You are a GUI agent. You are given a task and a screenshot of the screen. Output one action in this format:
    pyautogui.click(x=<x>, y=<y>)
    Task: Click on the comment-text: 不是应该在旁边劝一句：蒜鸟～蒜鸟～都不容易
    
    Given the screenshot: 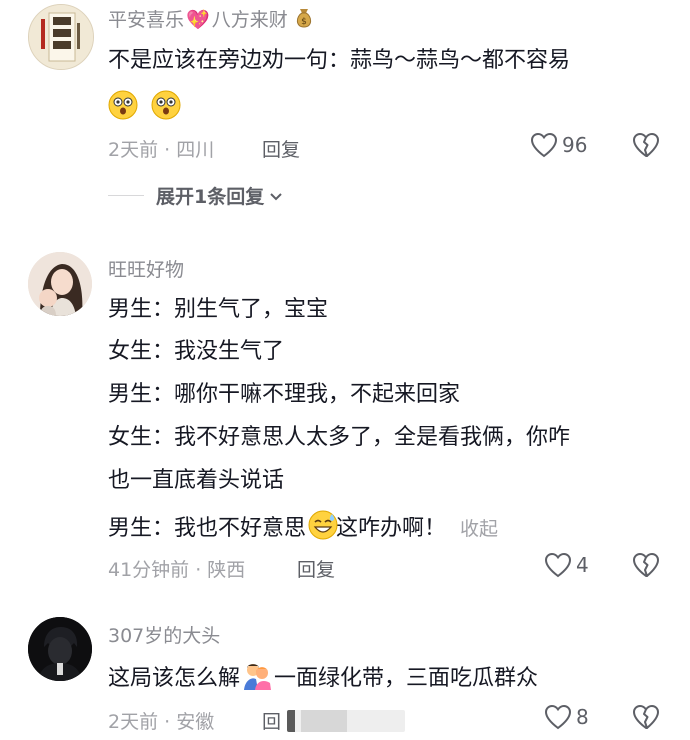 What is the action you would take?
    pyautogui.click(x=339, y=60)
    